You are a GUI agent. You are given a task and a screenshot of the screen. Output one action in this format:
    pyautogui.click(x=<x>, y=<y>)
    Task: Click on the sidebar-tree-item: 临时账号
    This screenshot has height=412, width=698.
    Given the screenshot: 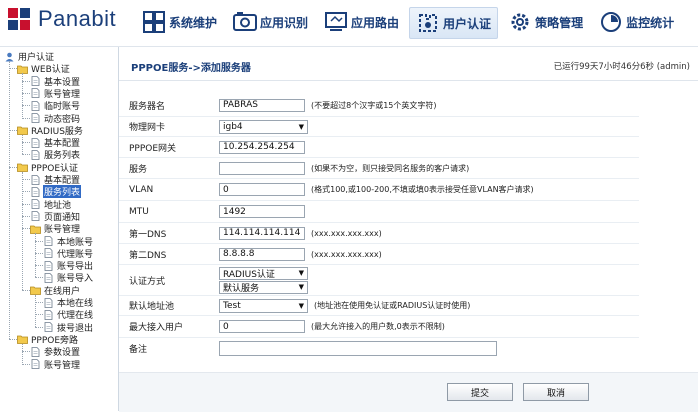 What is the action you would take?
    pyautogui.click(x=55, y=105)
    